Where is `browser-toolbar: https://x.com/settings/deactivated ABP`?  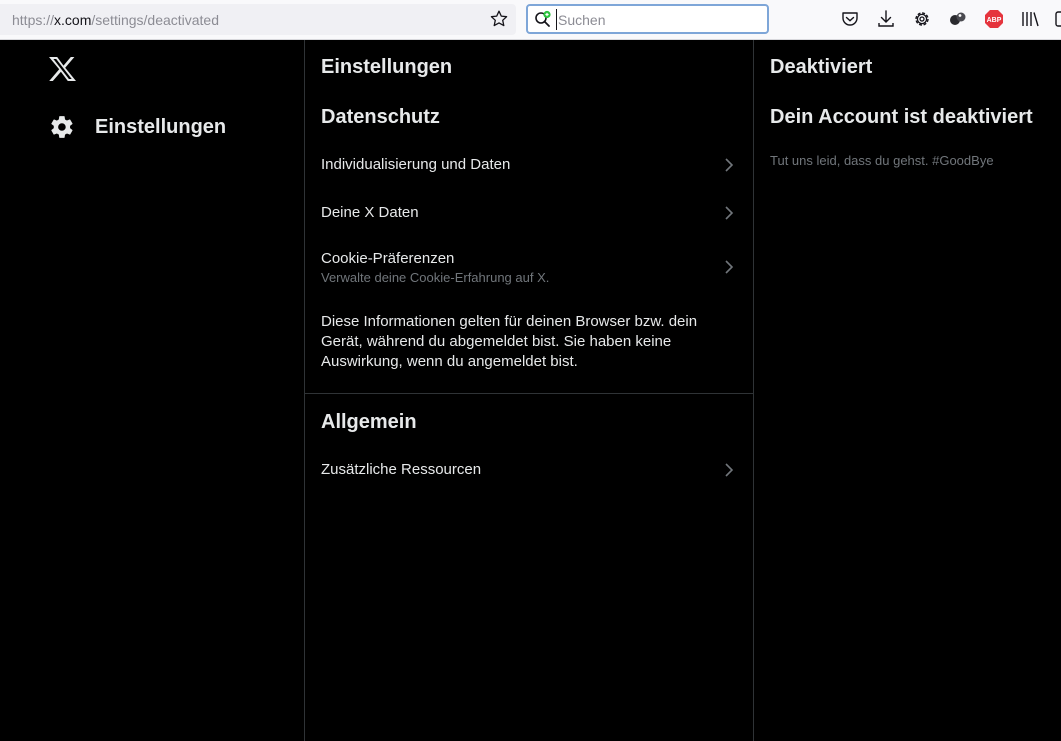
browser-toolbar: https://x.com/settings/deactivated ABP is located at coordinates (530, 20).